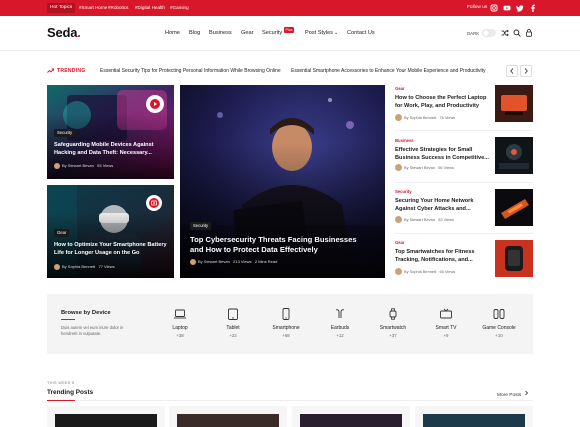 This screenshot has width=580, height=427. I want to click on youtube-icon, so click(507, 8).